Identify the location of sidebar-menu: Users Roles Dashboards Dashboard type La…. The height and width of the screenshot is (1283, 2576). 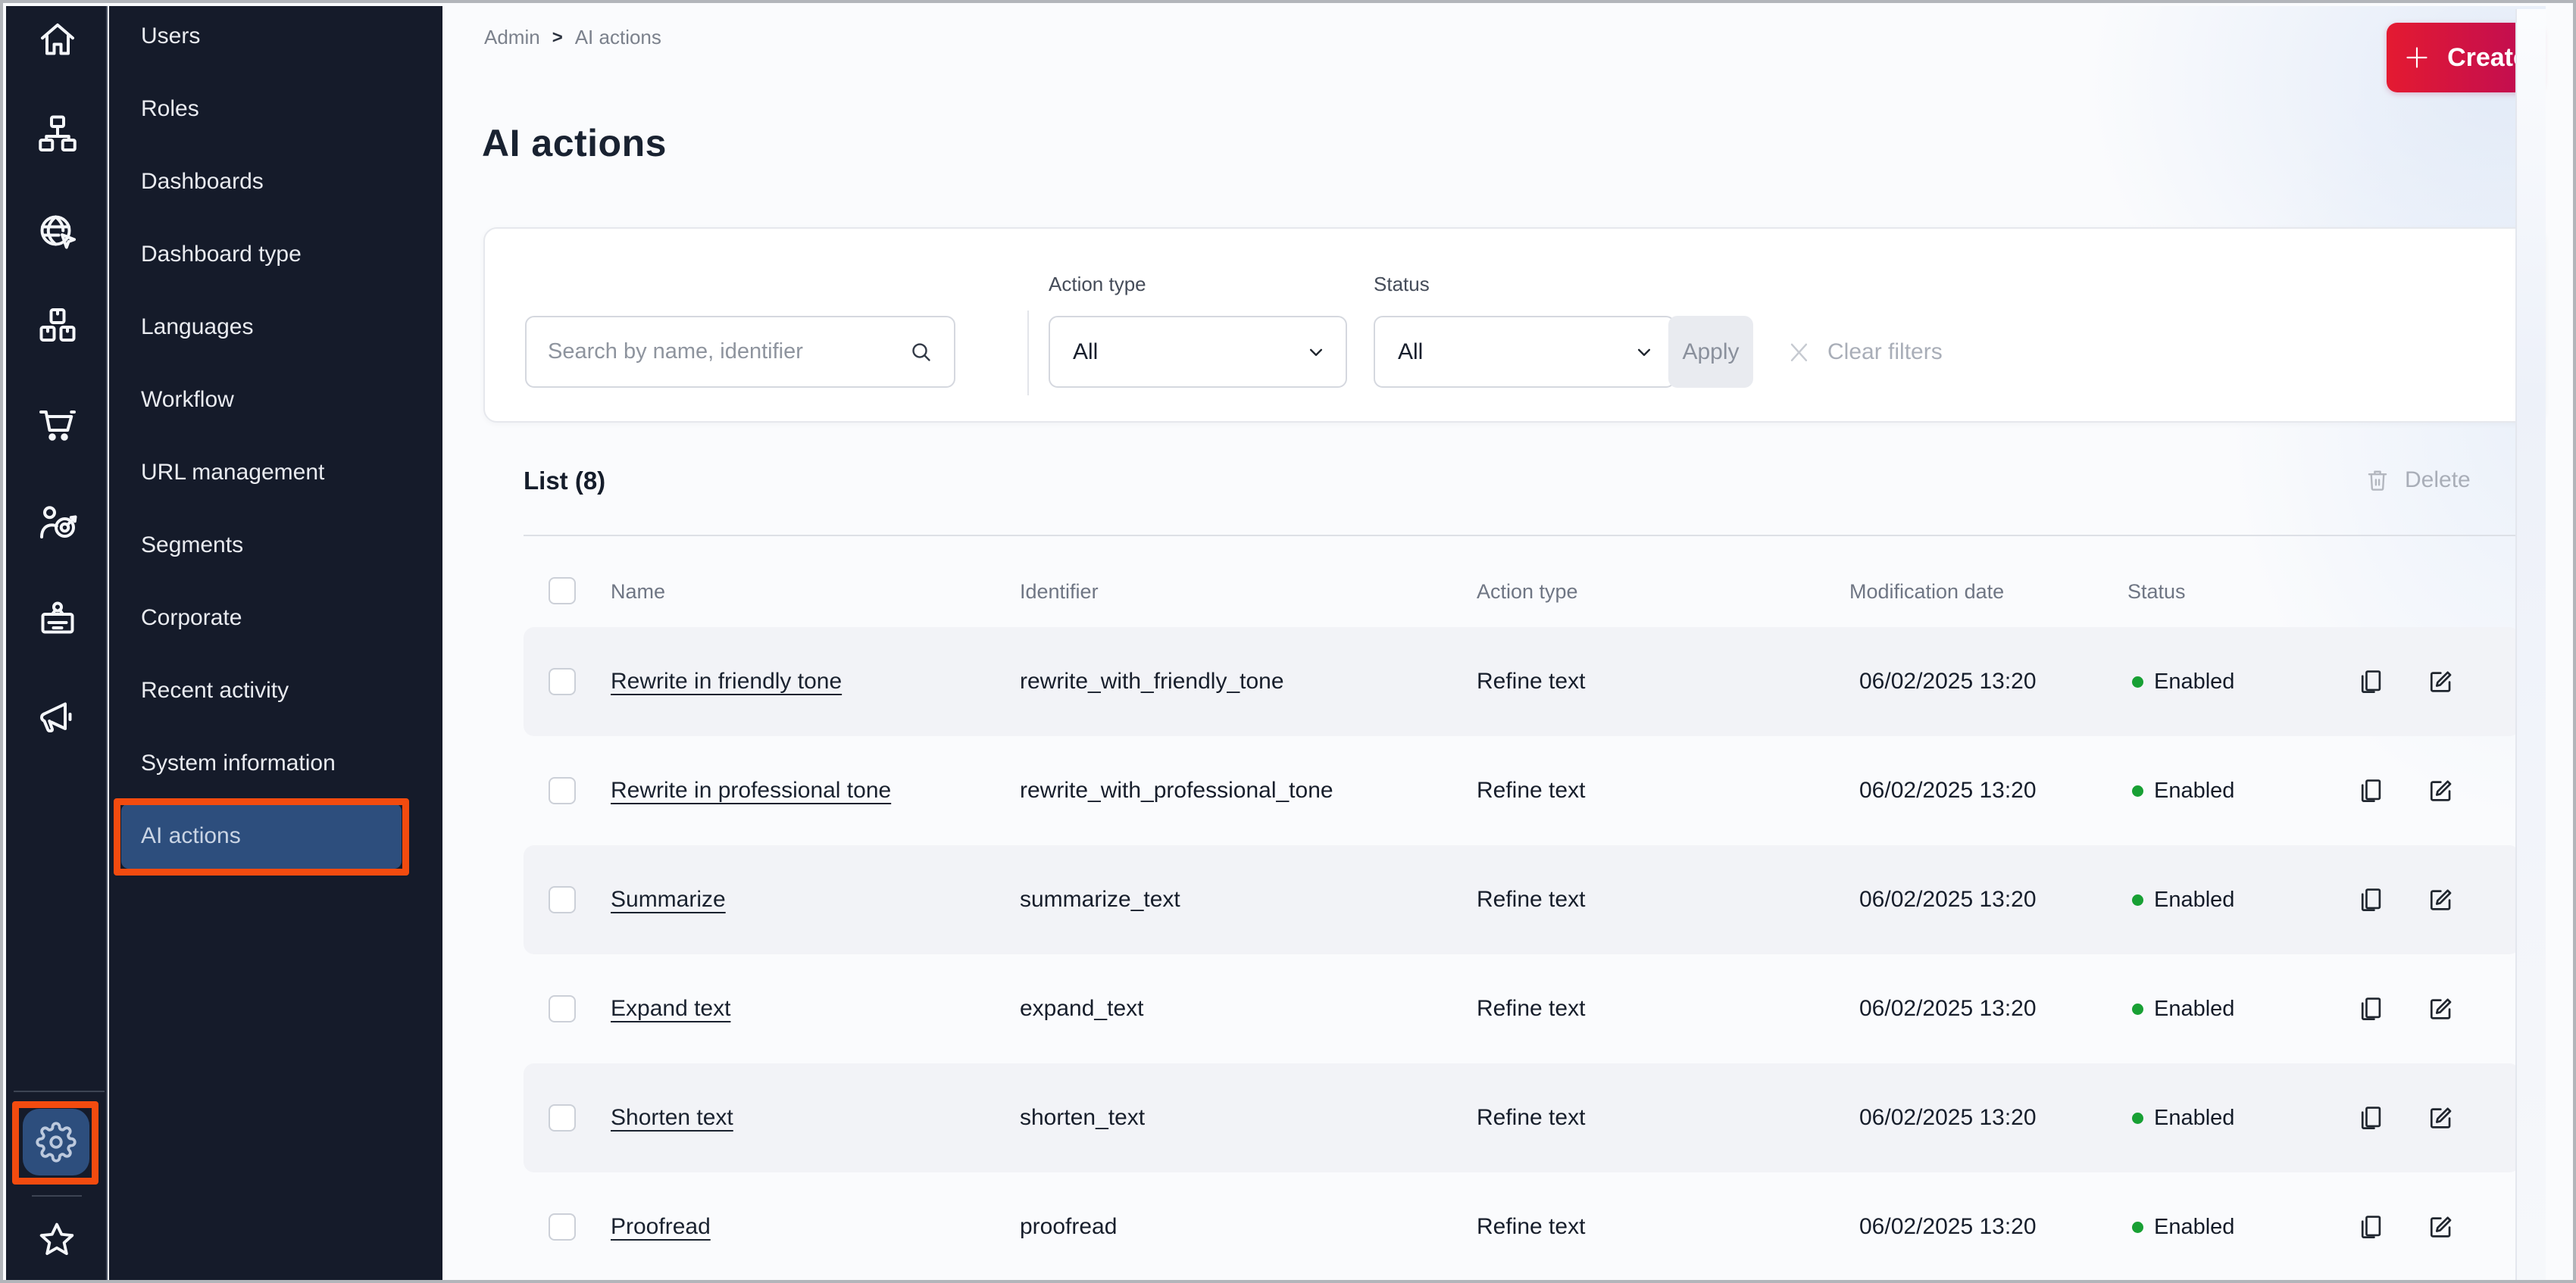
(276, 641).